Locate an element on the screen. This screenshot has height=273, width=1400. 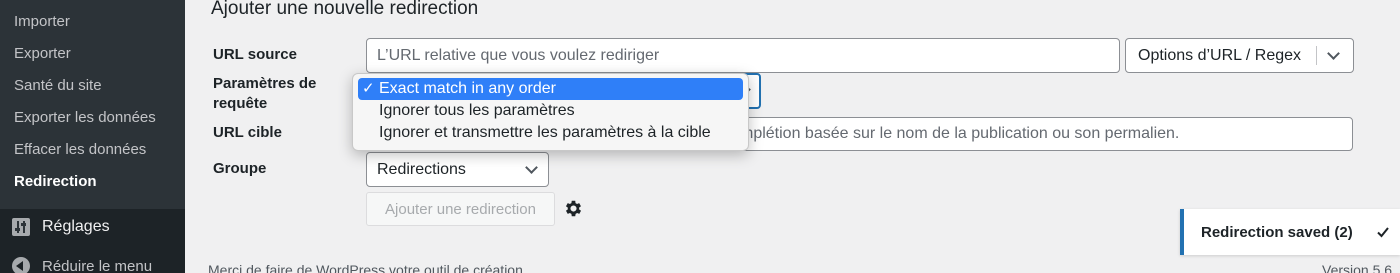
page-title: Ajouter une nouvelle redirection is located at coordinates (345, 9).